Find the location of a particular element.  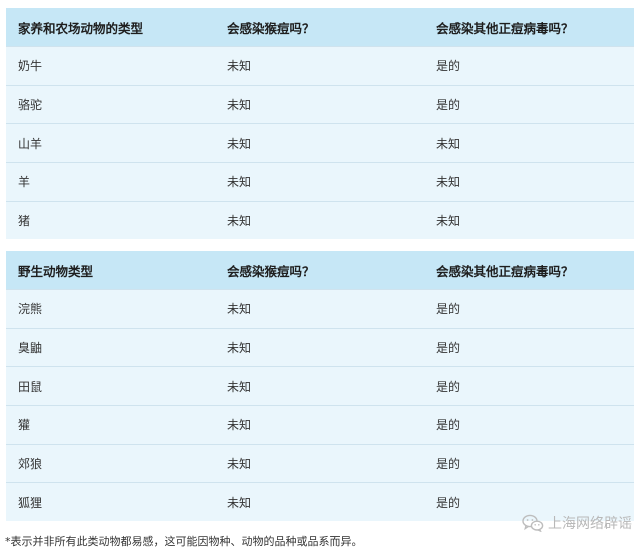

animal-name-cell: 田鼠 is located at coordinates (30, 386).